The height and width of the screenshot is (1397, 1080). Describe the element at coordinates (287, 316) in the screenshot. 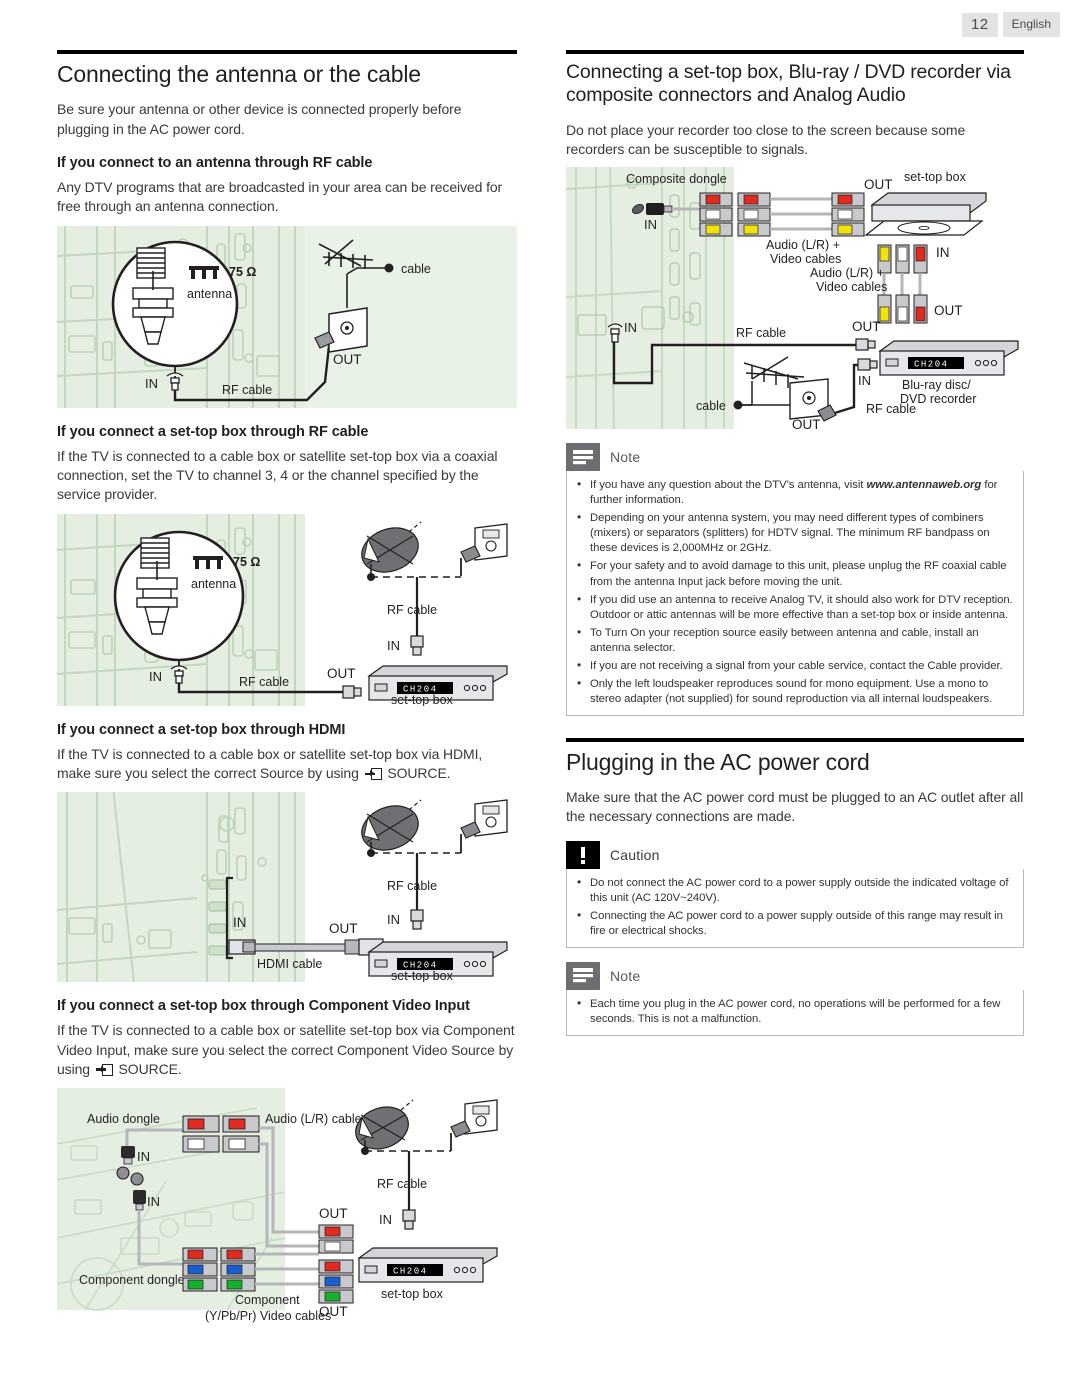

I see `figure-antenna-rf: 75 Ω antenna IN RF cable OUT cable` at that location.